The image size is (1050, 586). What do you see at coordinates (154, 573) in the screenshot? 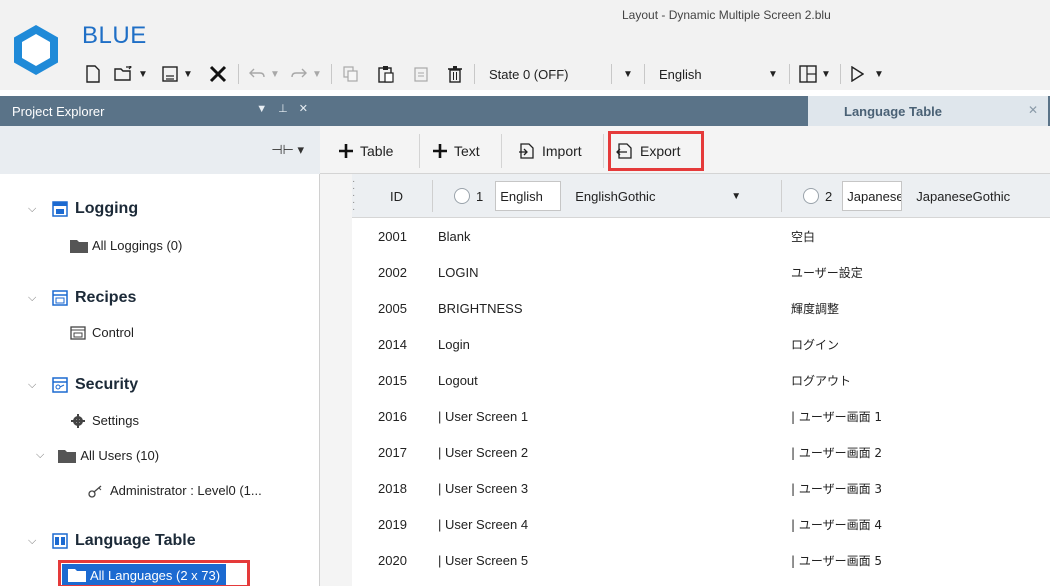
I see `selection-highlight-box` at bounding box center [154, 573].